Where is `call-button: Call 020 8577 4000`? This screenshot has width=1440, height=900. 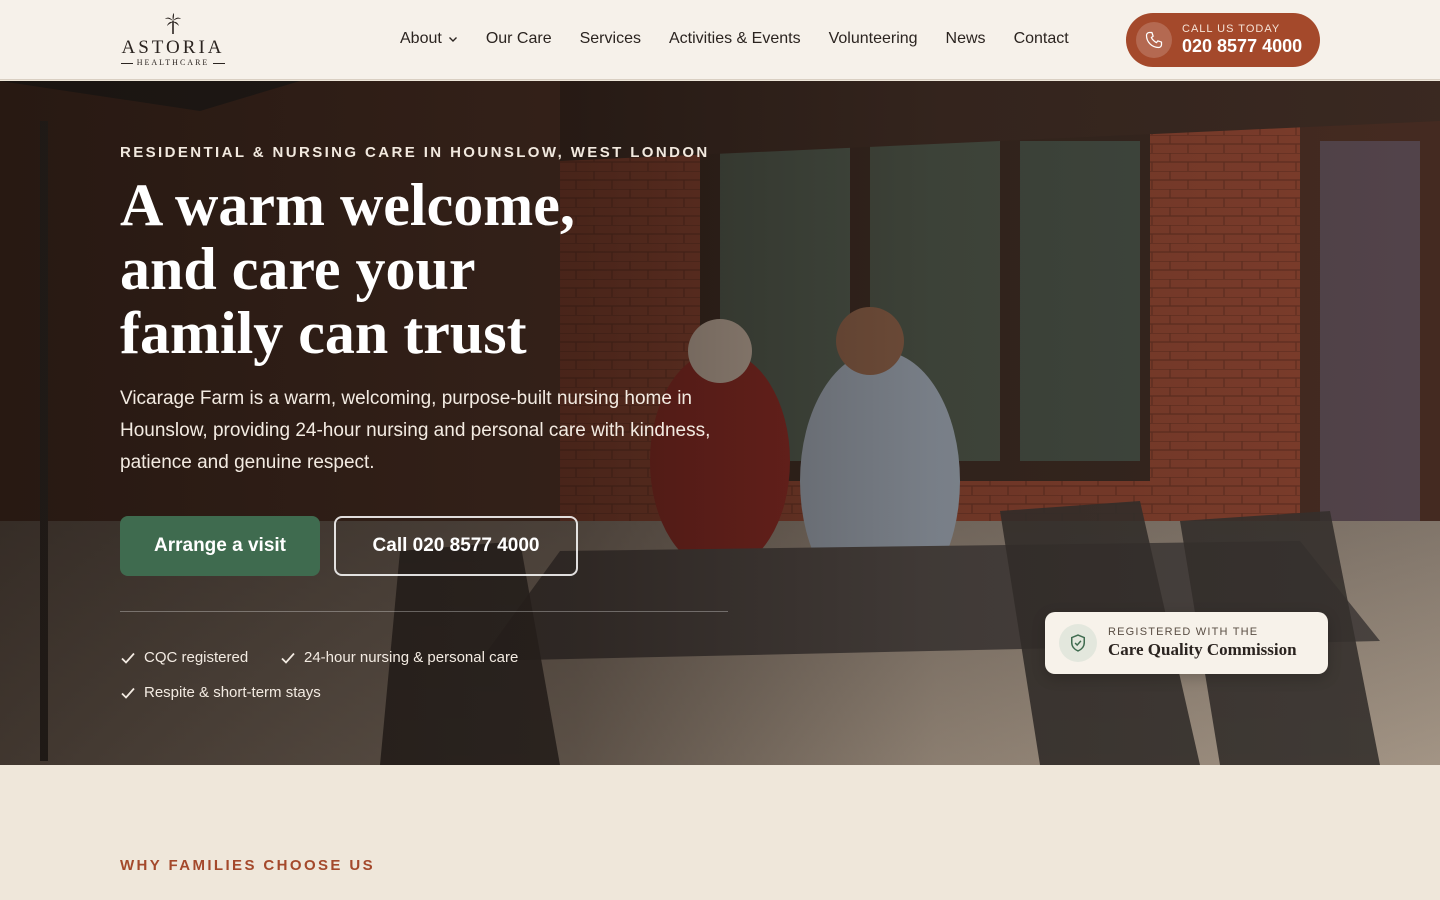 call-button: Call 020 8577 4000 is located at coordinates (456, 546).